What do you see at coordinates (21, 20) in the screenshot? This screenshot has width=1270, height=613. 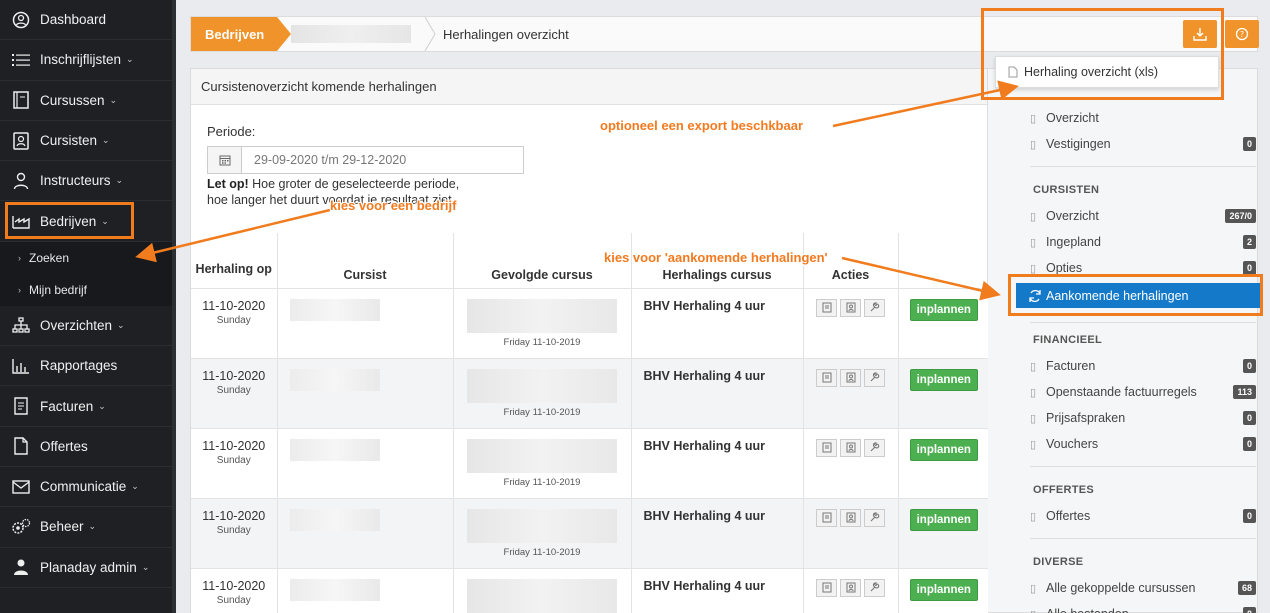 I see `dashboard-icon` at bounding box center [21, 20].